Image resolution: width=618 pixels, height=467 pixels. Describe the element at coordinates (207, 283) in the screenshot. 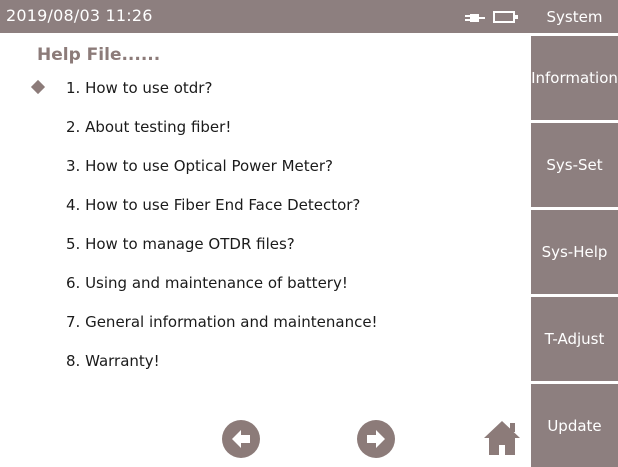

I see `help-item-label: 6. Using and maintenance of battery!` at that location.